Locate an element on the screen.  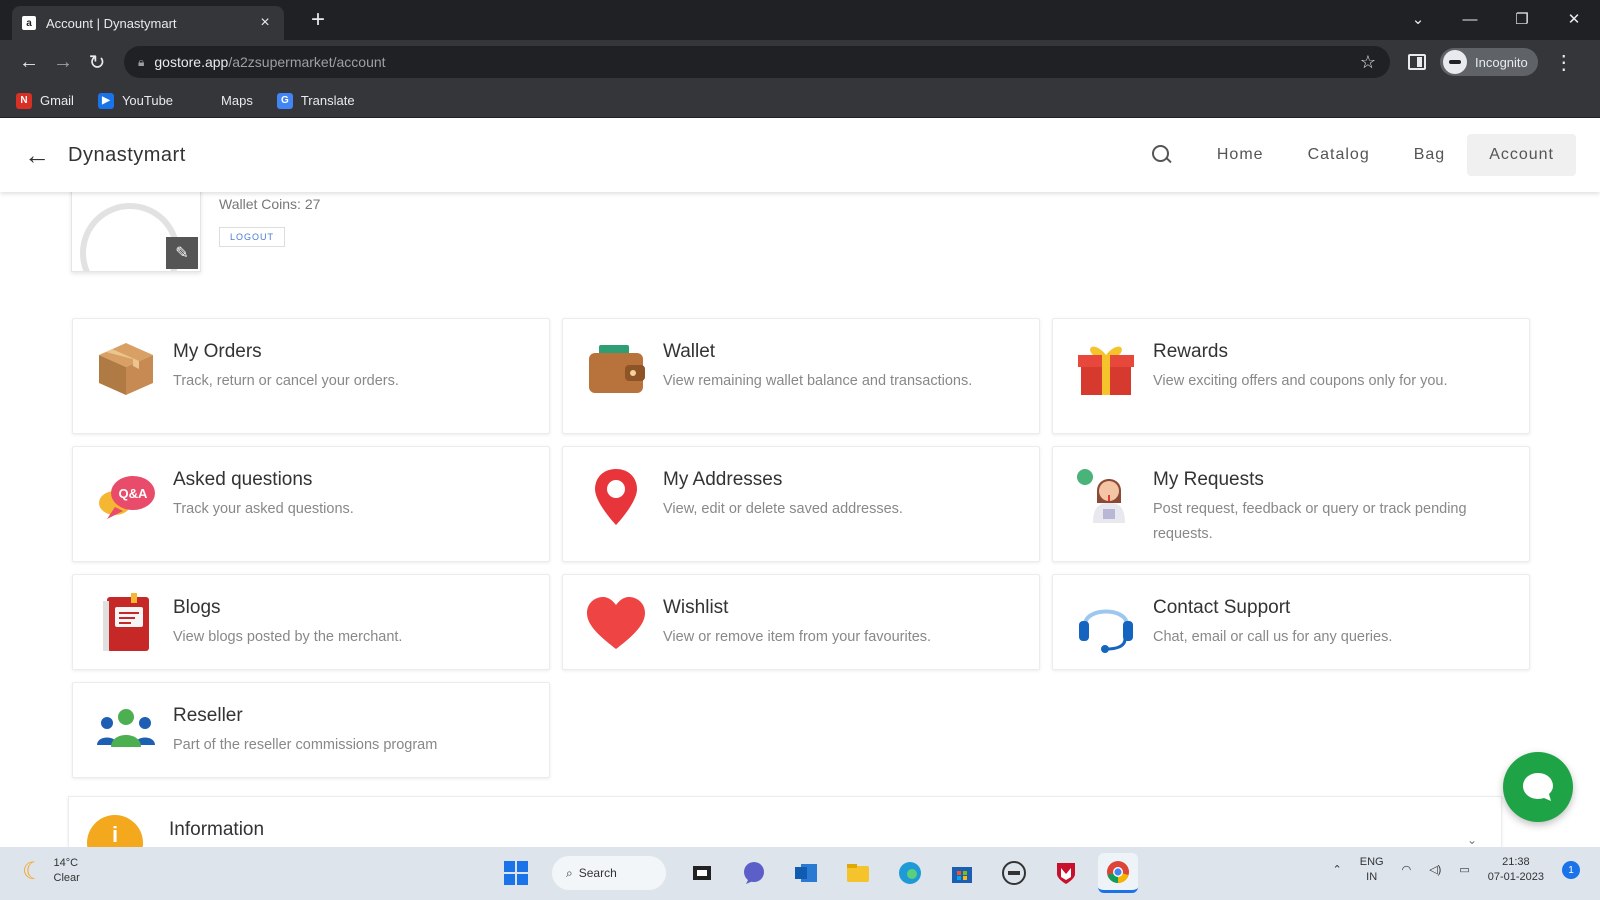
card-title: My Addresses is located at coordinates (723, 479).